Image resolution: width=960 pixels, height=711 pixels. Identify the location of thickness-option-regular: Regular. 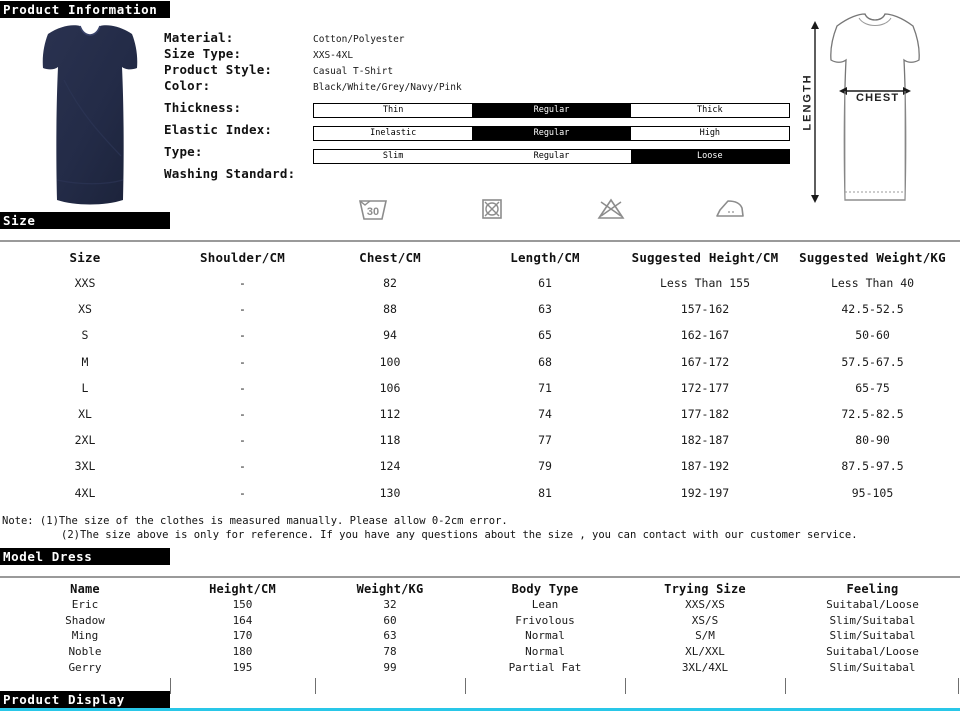
(551, 110).